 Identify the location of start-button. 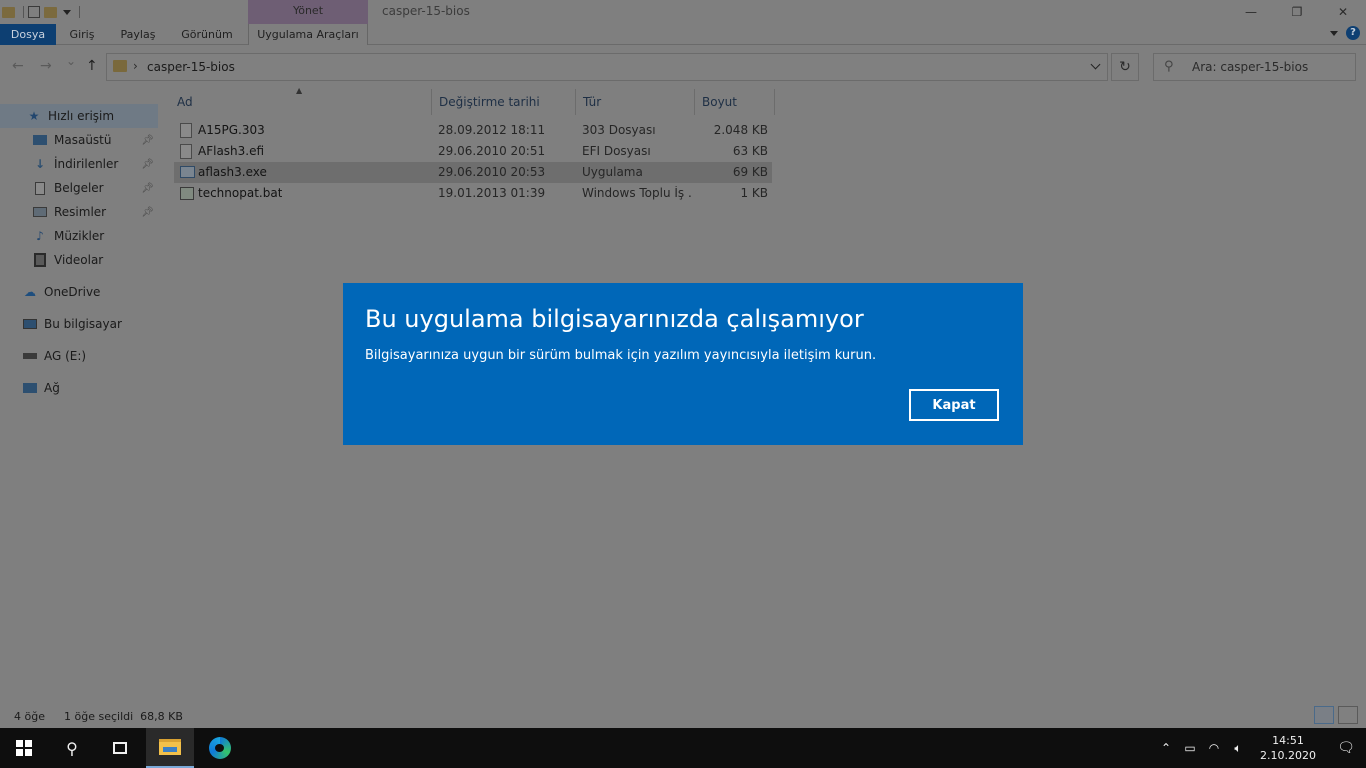
(24, 748).